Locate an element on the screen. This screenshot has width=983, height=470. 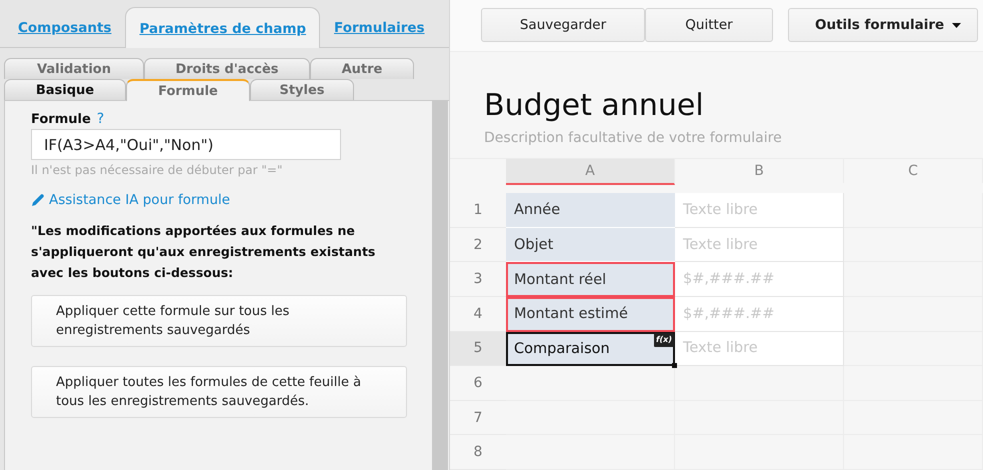
sub-tab: Autre is located at coordinates (362, 68).